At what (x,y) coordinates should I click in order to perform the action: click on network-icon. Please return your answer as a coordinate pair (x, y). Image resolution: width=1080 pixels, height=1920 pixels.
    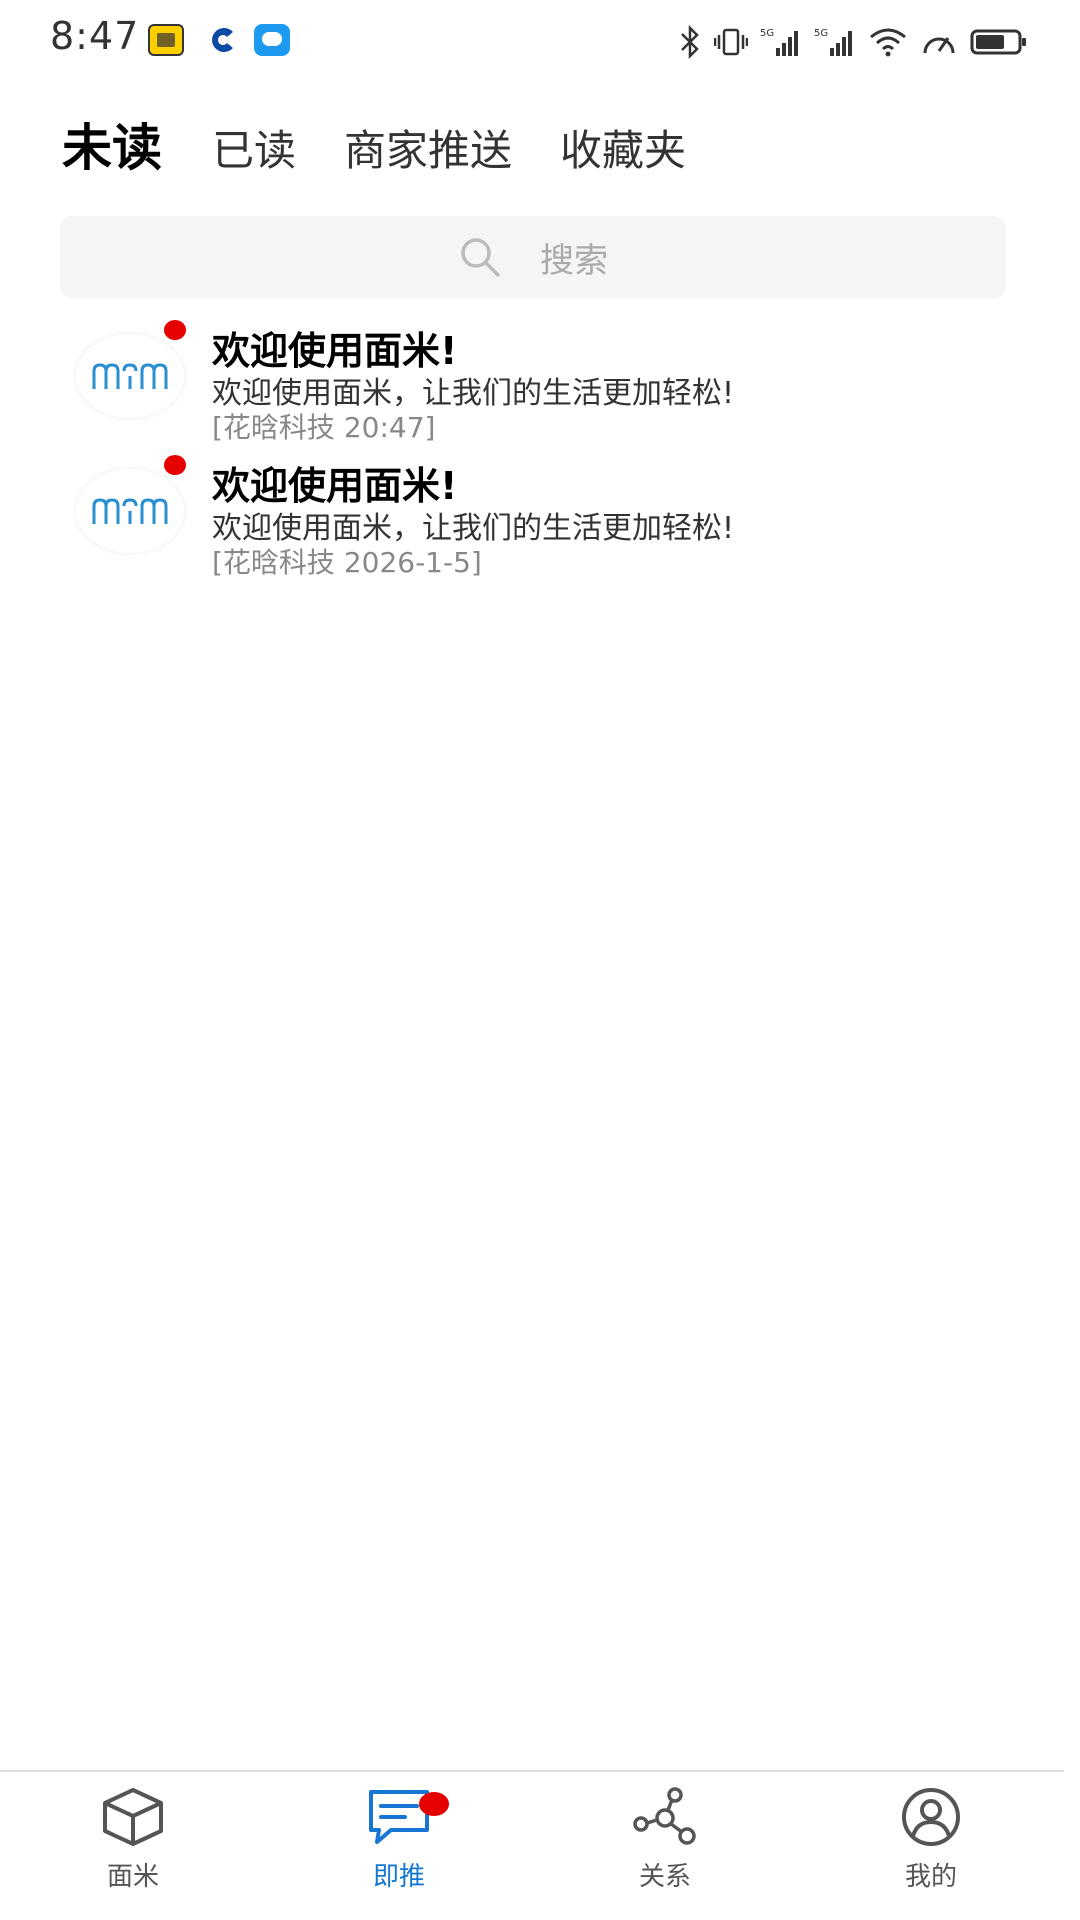
    Looking at the image, I should click on (664, 1816).